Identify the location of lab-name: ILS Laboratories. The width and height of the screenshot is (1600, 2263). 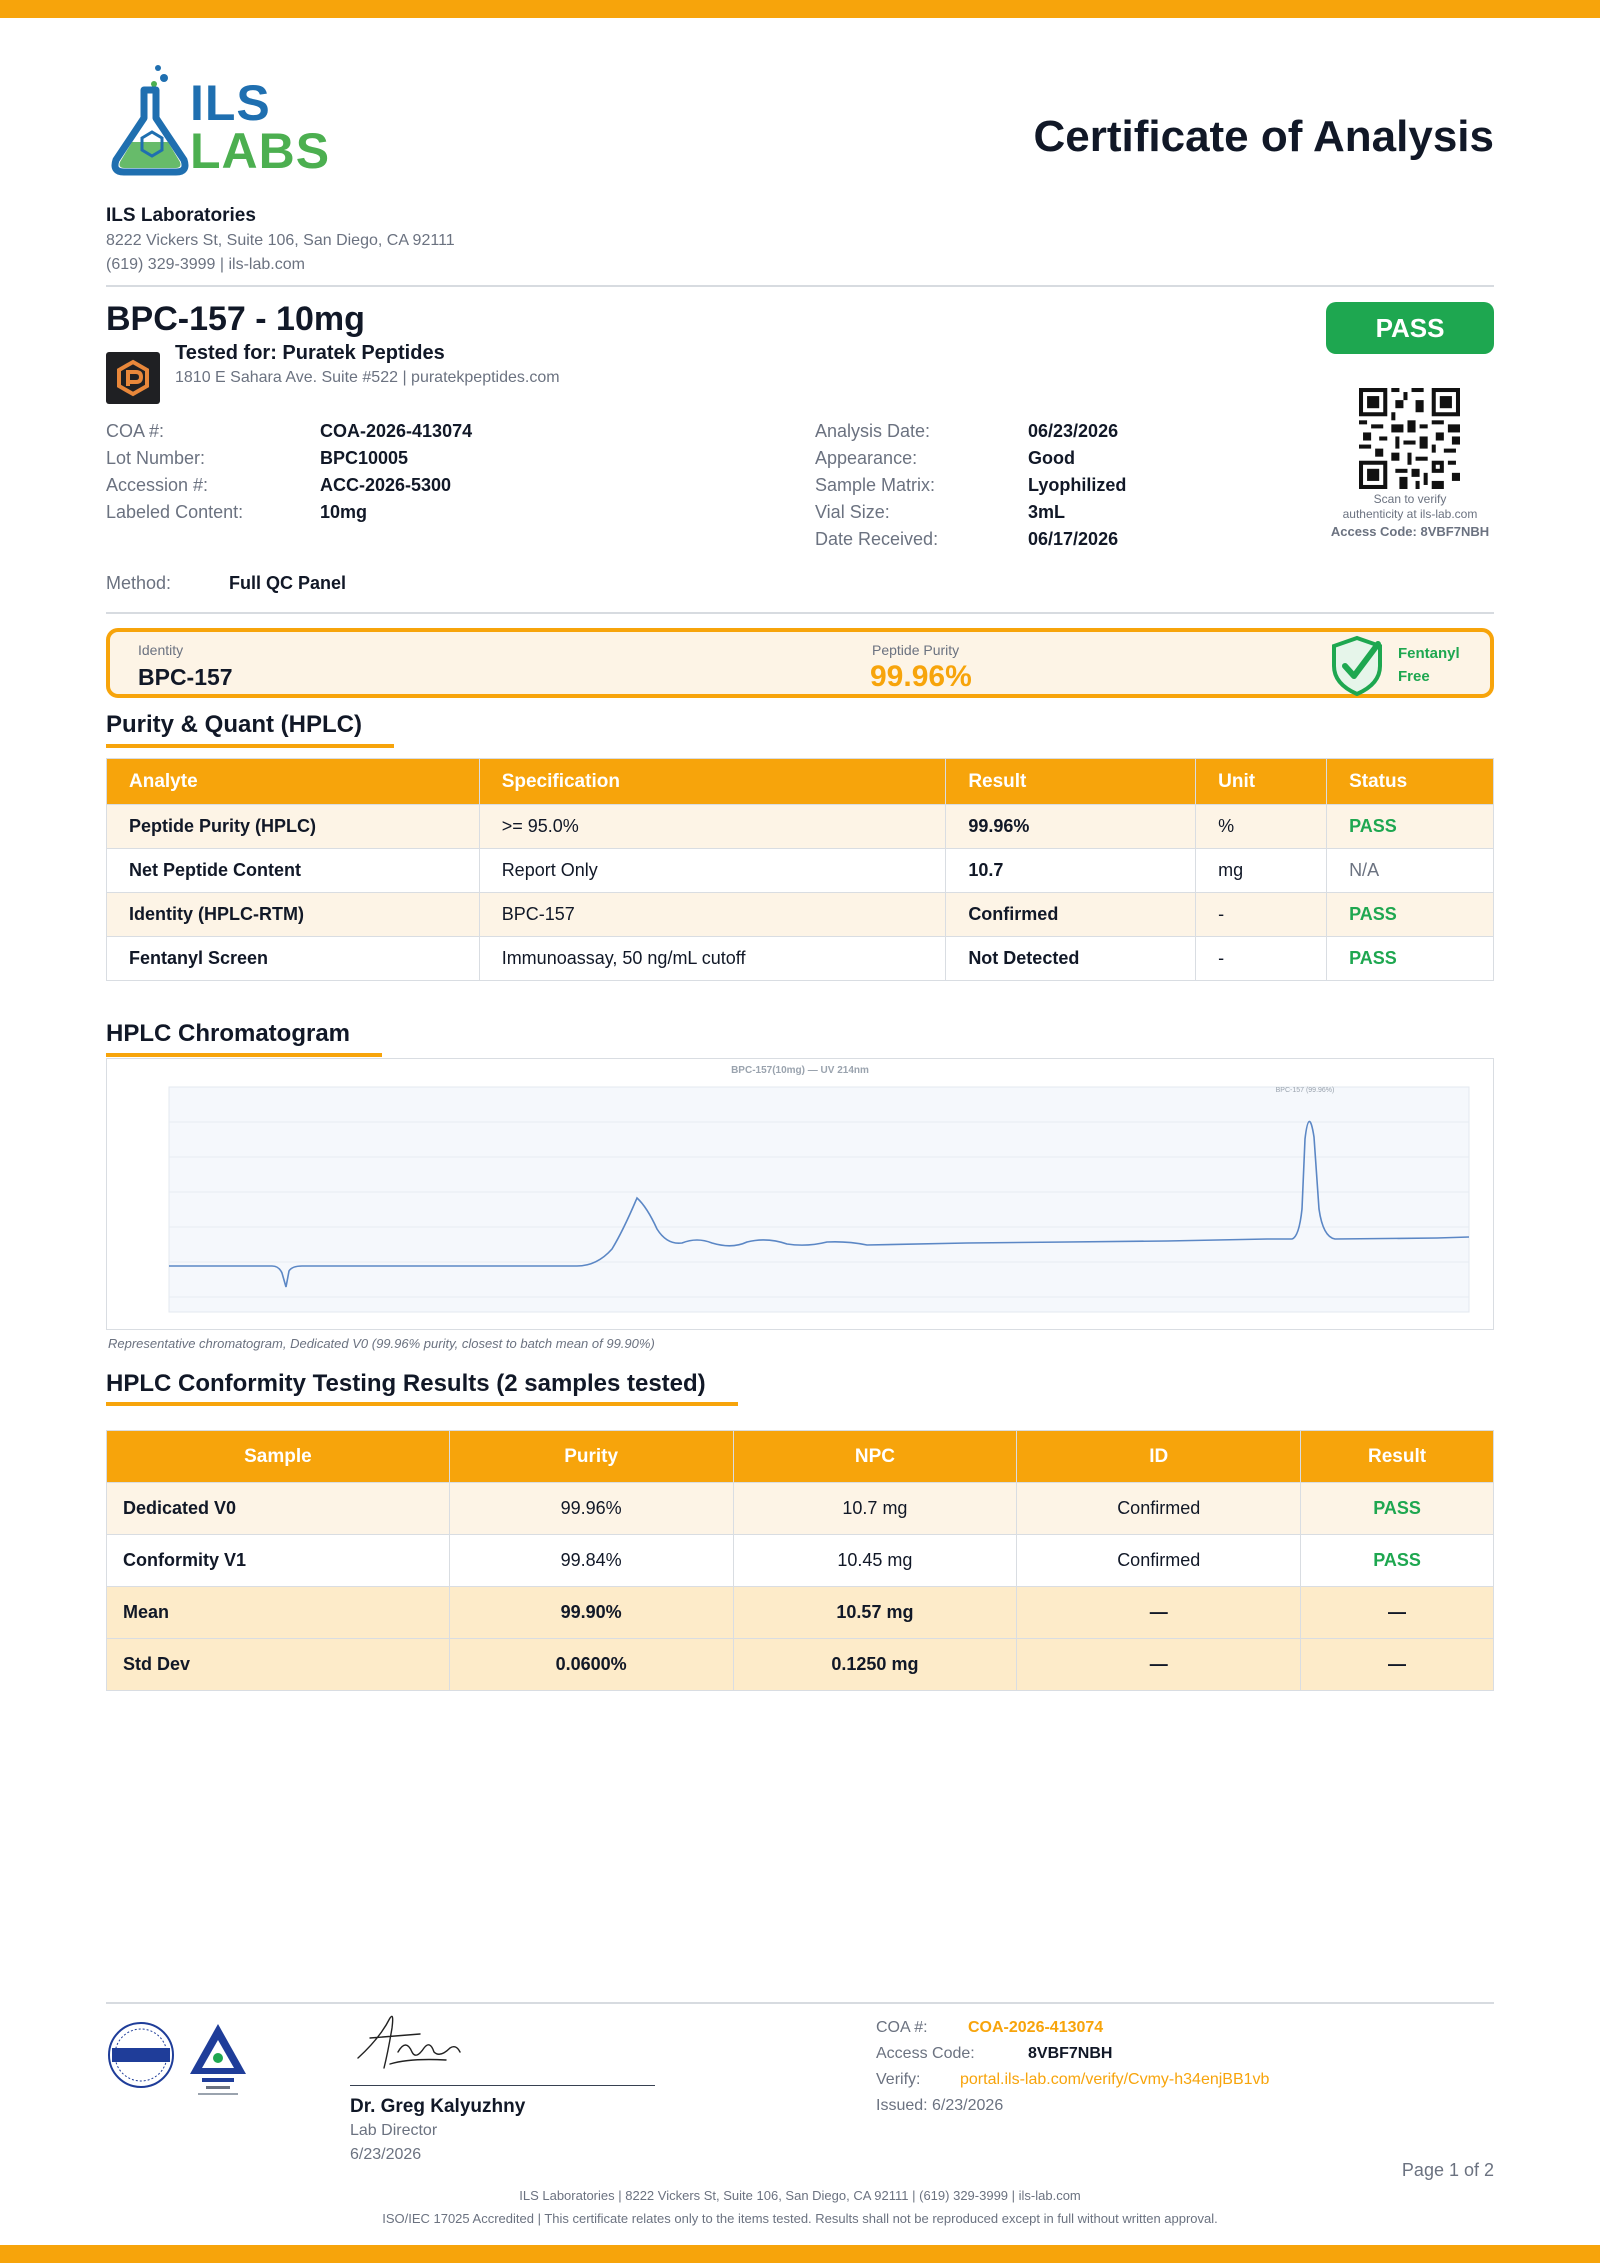
(181, 215).